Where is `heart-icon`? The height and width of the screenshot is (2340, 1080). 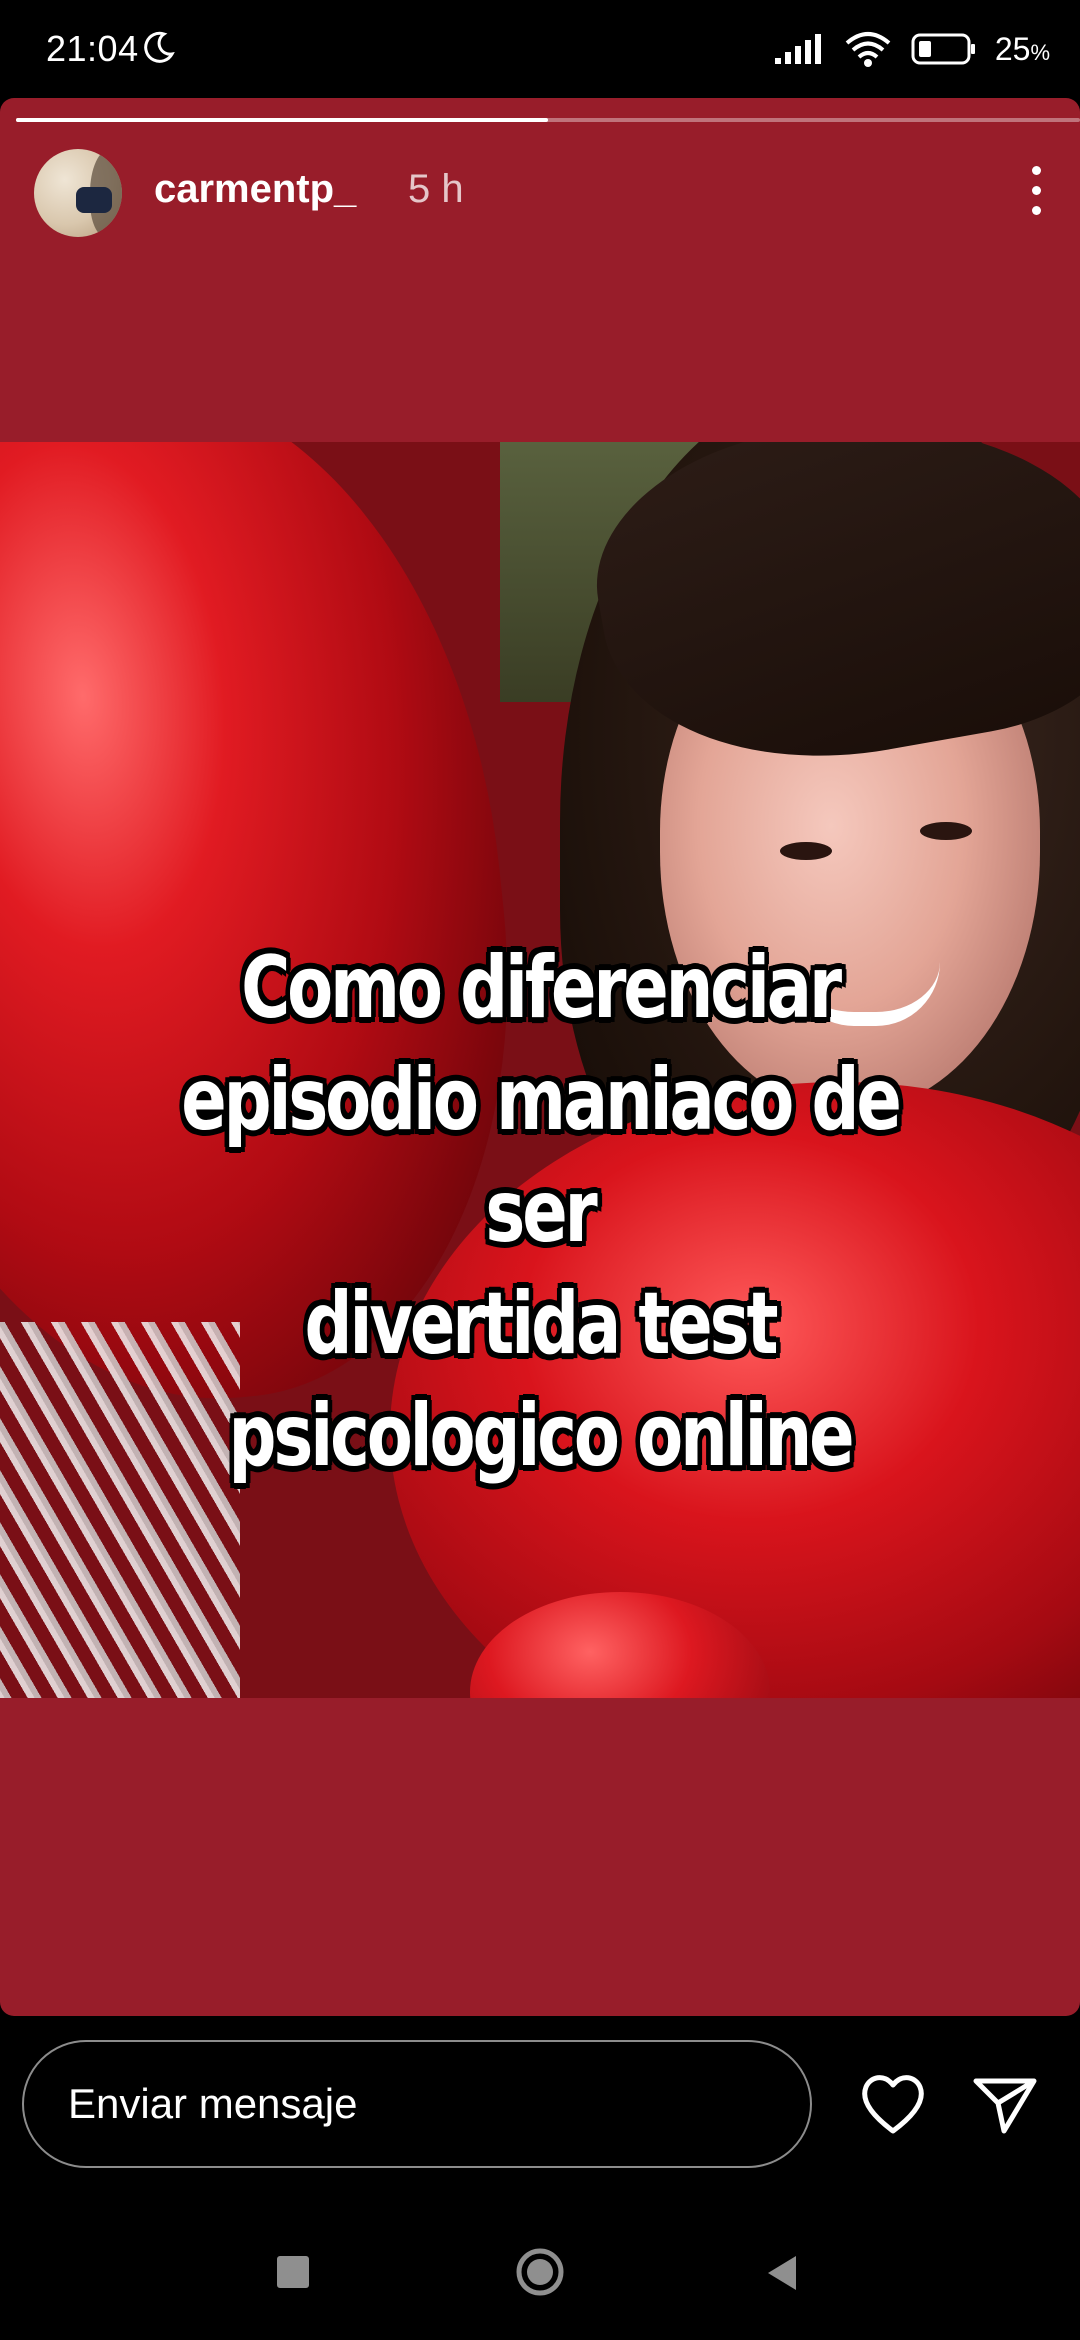 heart-icon is located at coordinates (893, 2104).